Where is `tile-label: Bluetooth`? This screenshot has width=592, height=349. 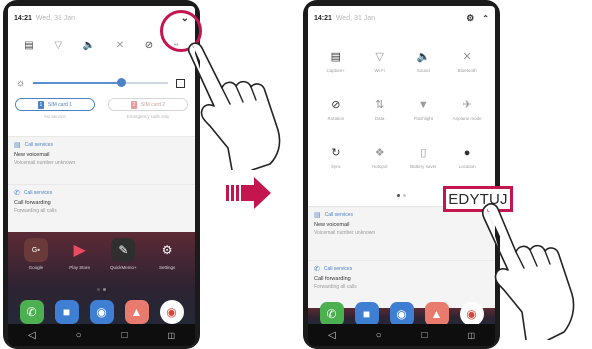
tile-label: Bluetooth is located at coordinates (467, 70).